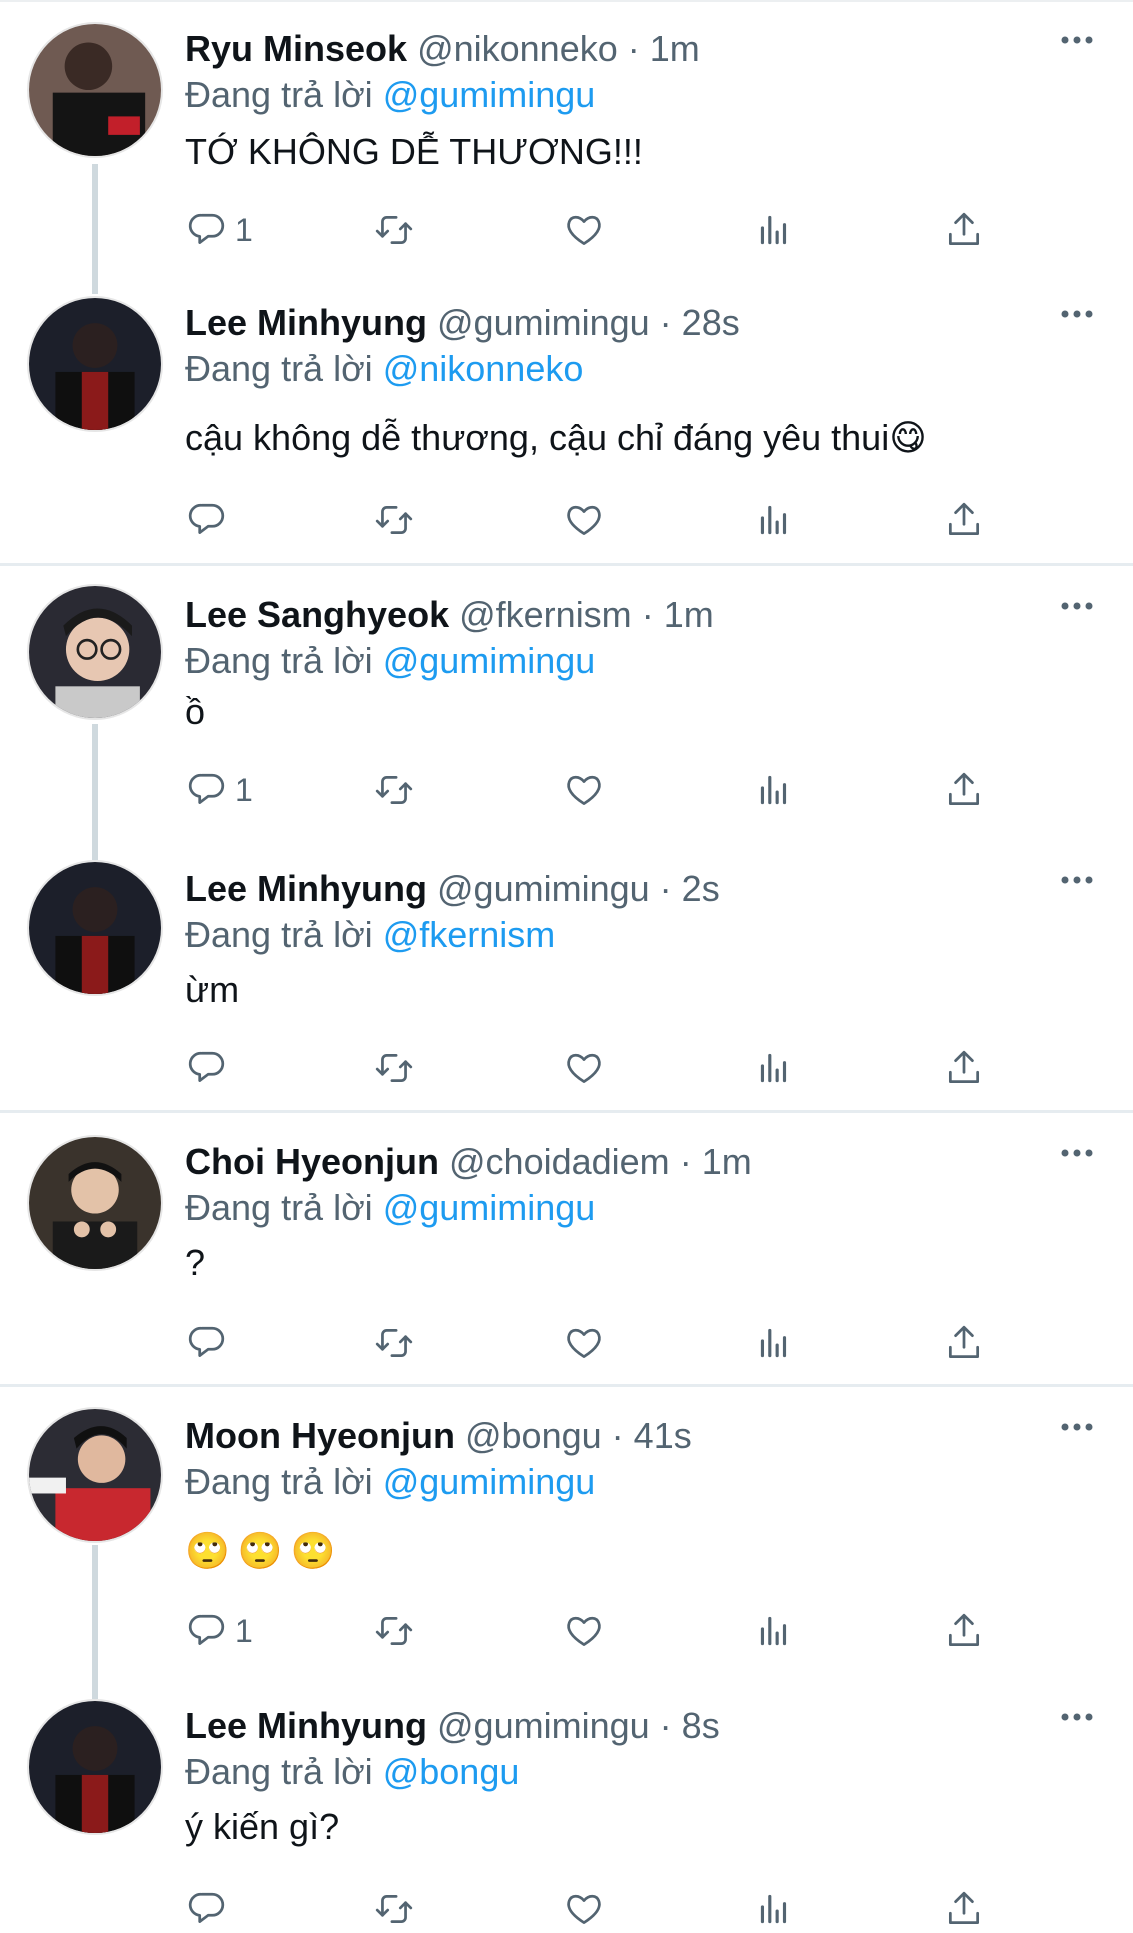 This screenshot has height=1933, width=1133. I want to click on display-name: Moon Hyeonjun, so click(320, 1435).